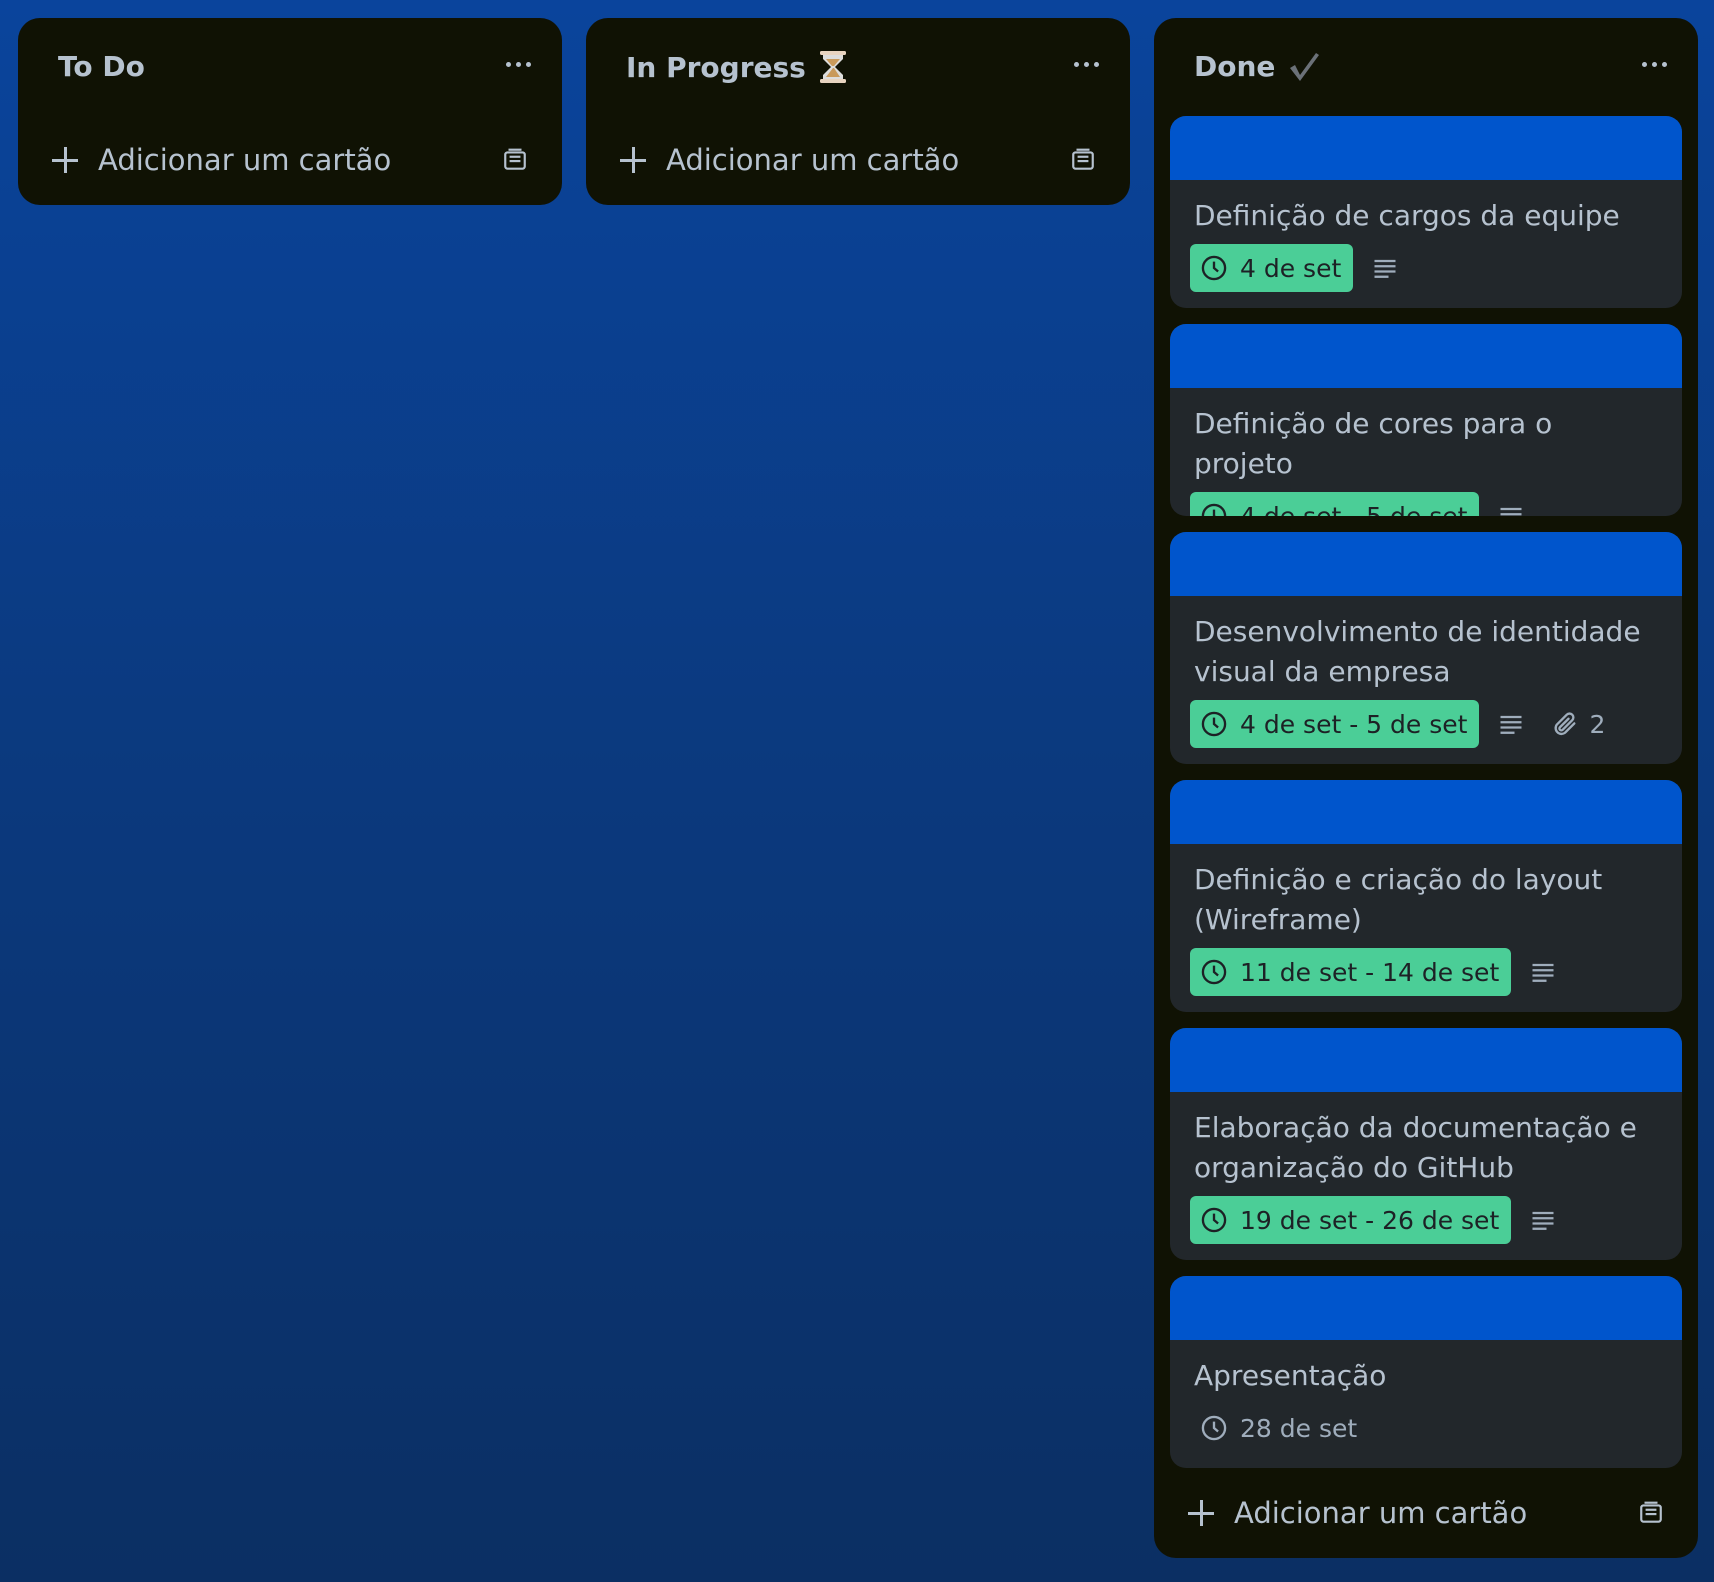 The width and height of the screenshot is (1714, 1582). I want to click on due-date-badge: 4 de set, so click(1272, 268).